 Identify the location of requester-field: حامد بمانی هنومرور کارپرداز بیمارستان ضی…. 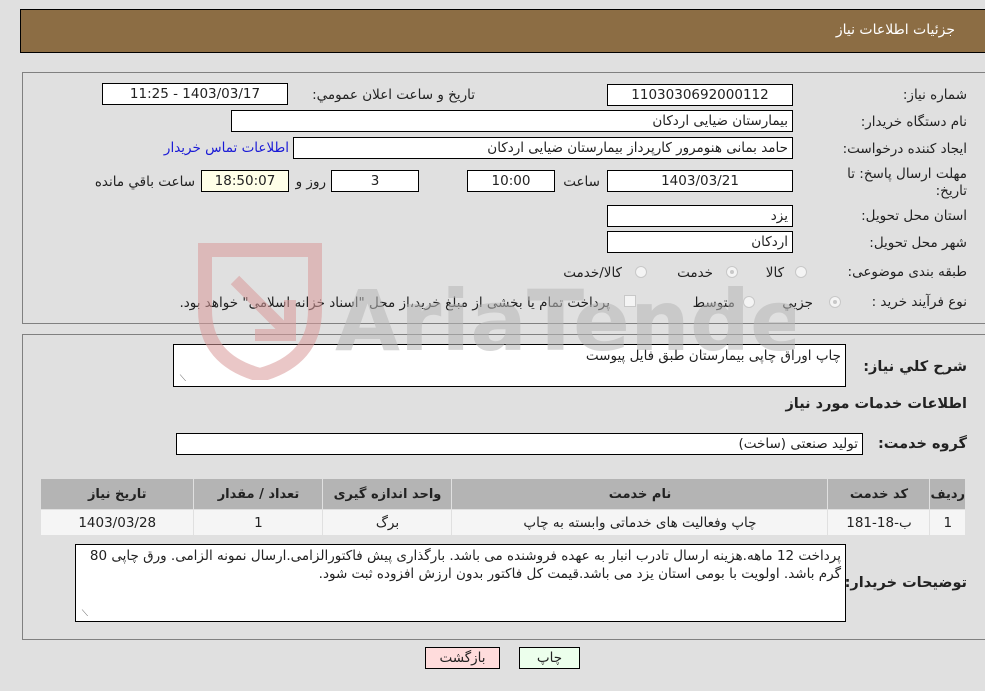
(543, 148).